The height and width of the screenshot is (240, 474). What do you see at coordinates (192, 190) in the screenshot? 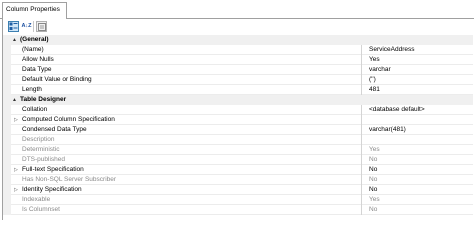
I see `property-name: Identity Specification` at bounding box center [192, 190].